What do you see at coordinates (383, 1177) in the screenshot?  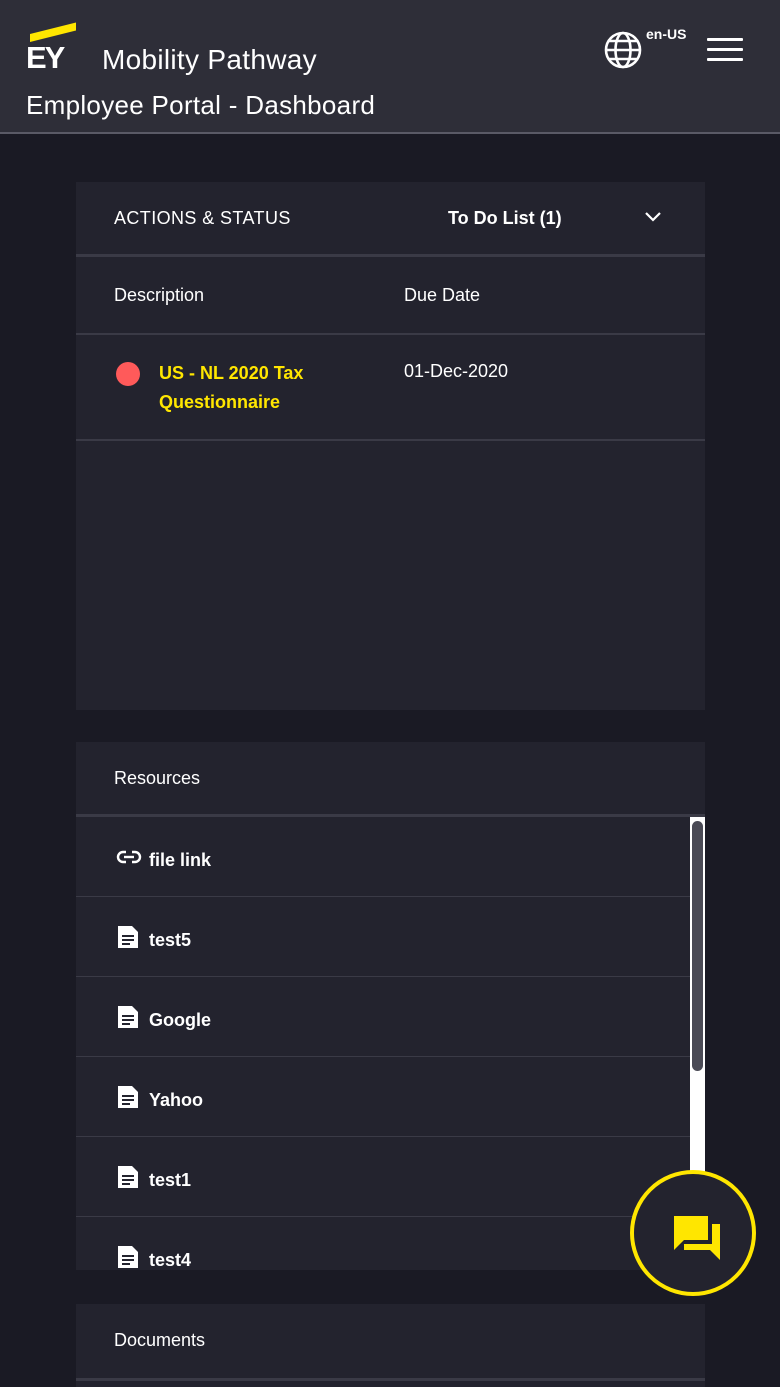 I see `list-item: test1` at bounding box center [383, 1177].